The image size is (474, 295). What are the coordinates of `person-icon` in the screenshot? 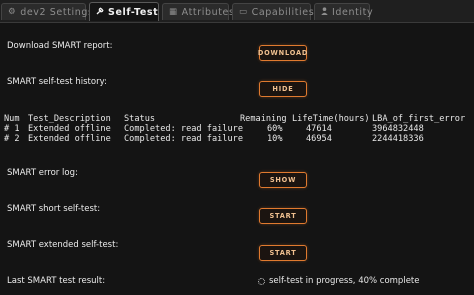 It's located at (324, 12).